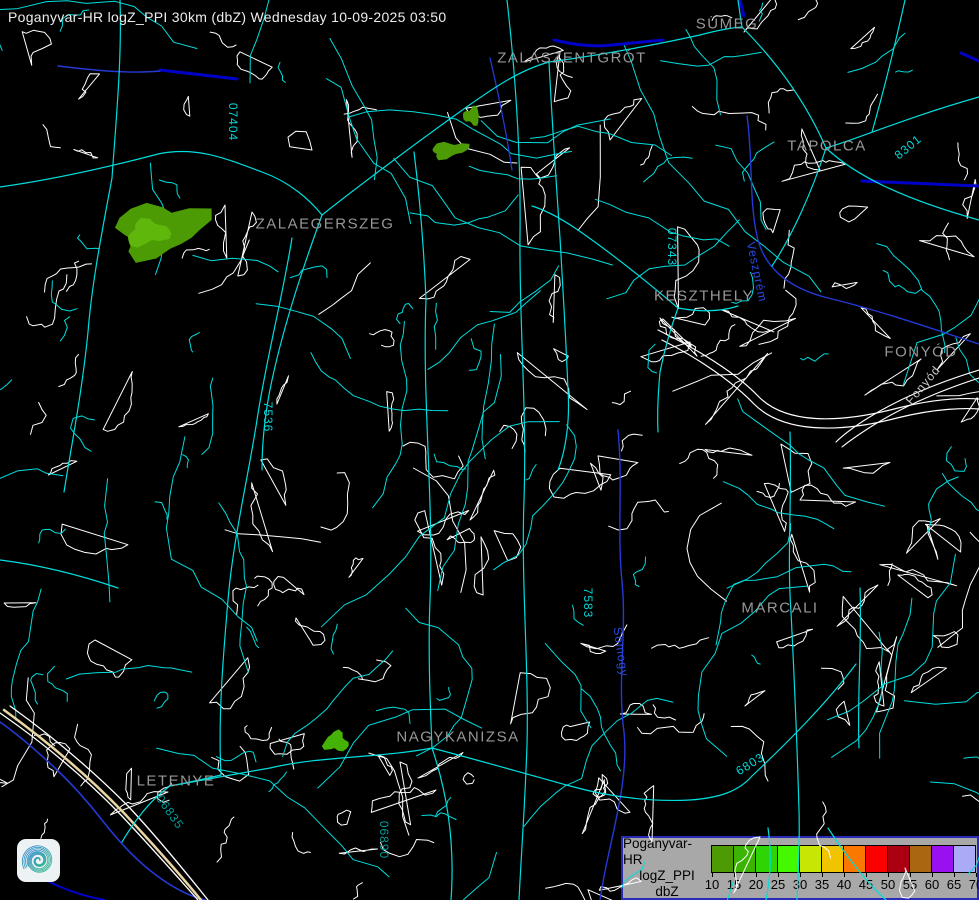 The width and height of the screenshot is (979, 900). Describe the element at coordinates (827, 146) in the screenshot. I see `city-label-tapolca: TAPOLCA` at that location.